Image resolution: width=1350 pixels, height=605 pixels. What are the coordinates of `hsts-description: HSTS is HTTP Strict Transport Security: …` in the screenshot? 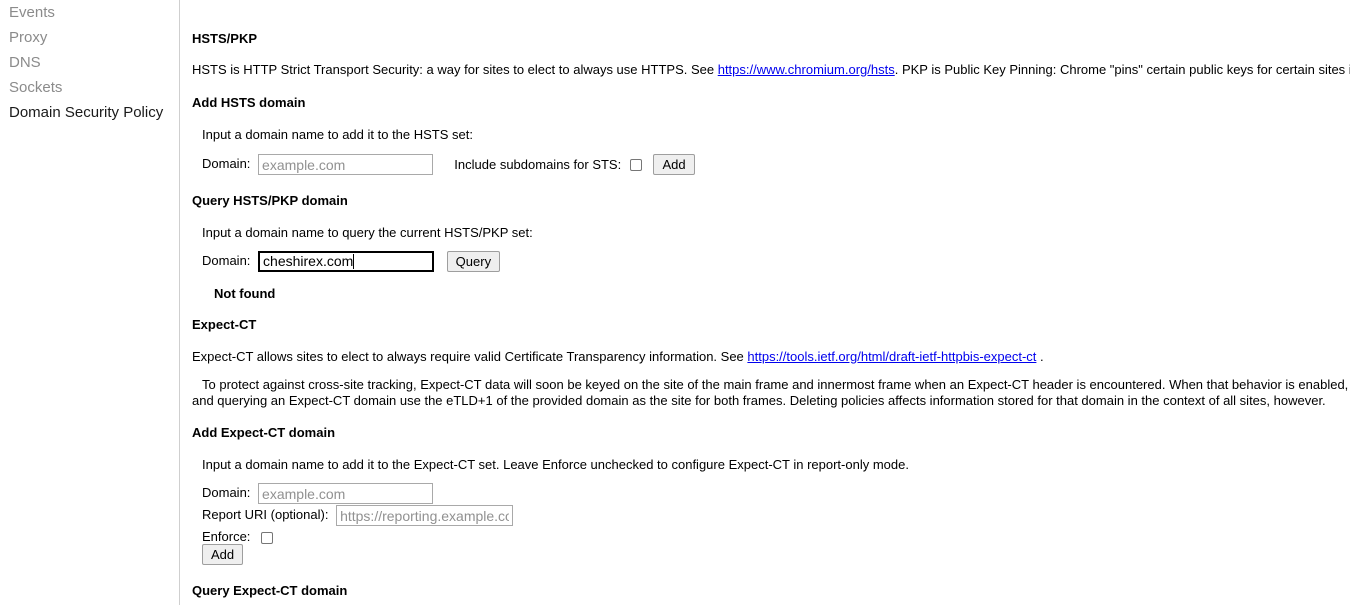 It's located at (771, 70).